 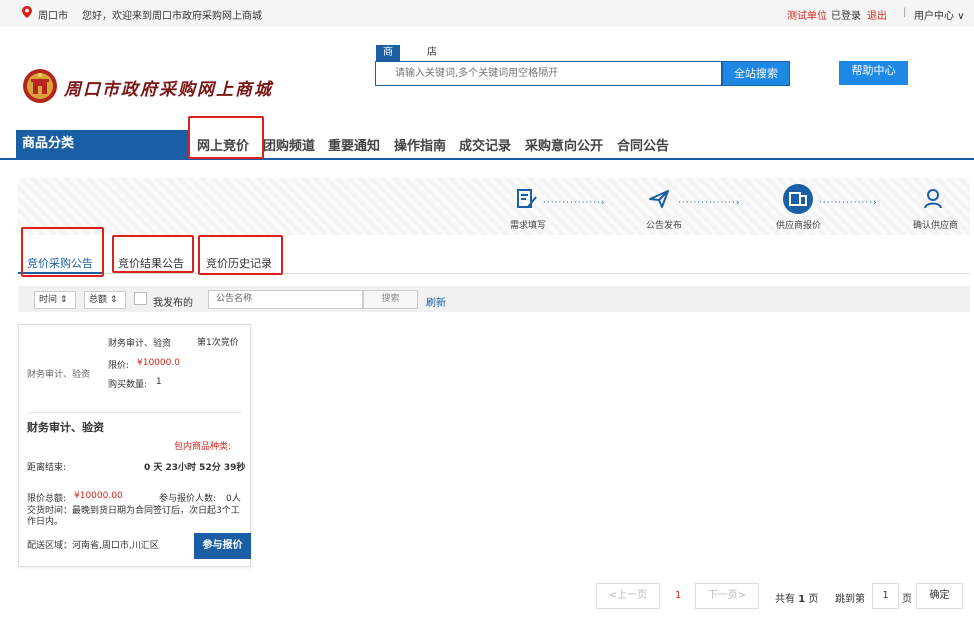 What do you see at coordinates (48, 300) in the screenshot?
I see `sort-time-label: 时间` at bounding box center [48, 300].